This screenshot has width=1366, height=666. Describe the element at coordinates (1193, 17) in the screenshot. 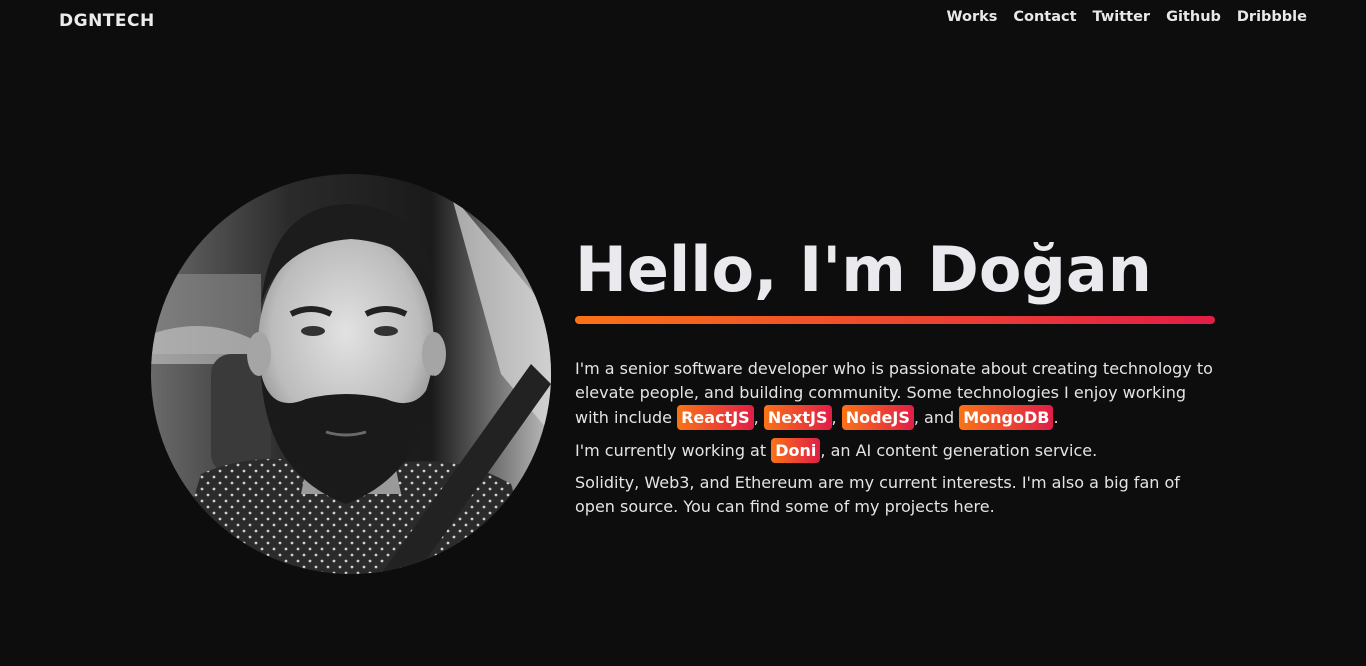

I see `nav-github-link: Github` at that location.